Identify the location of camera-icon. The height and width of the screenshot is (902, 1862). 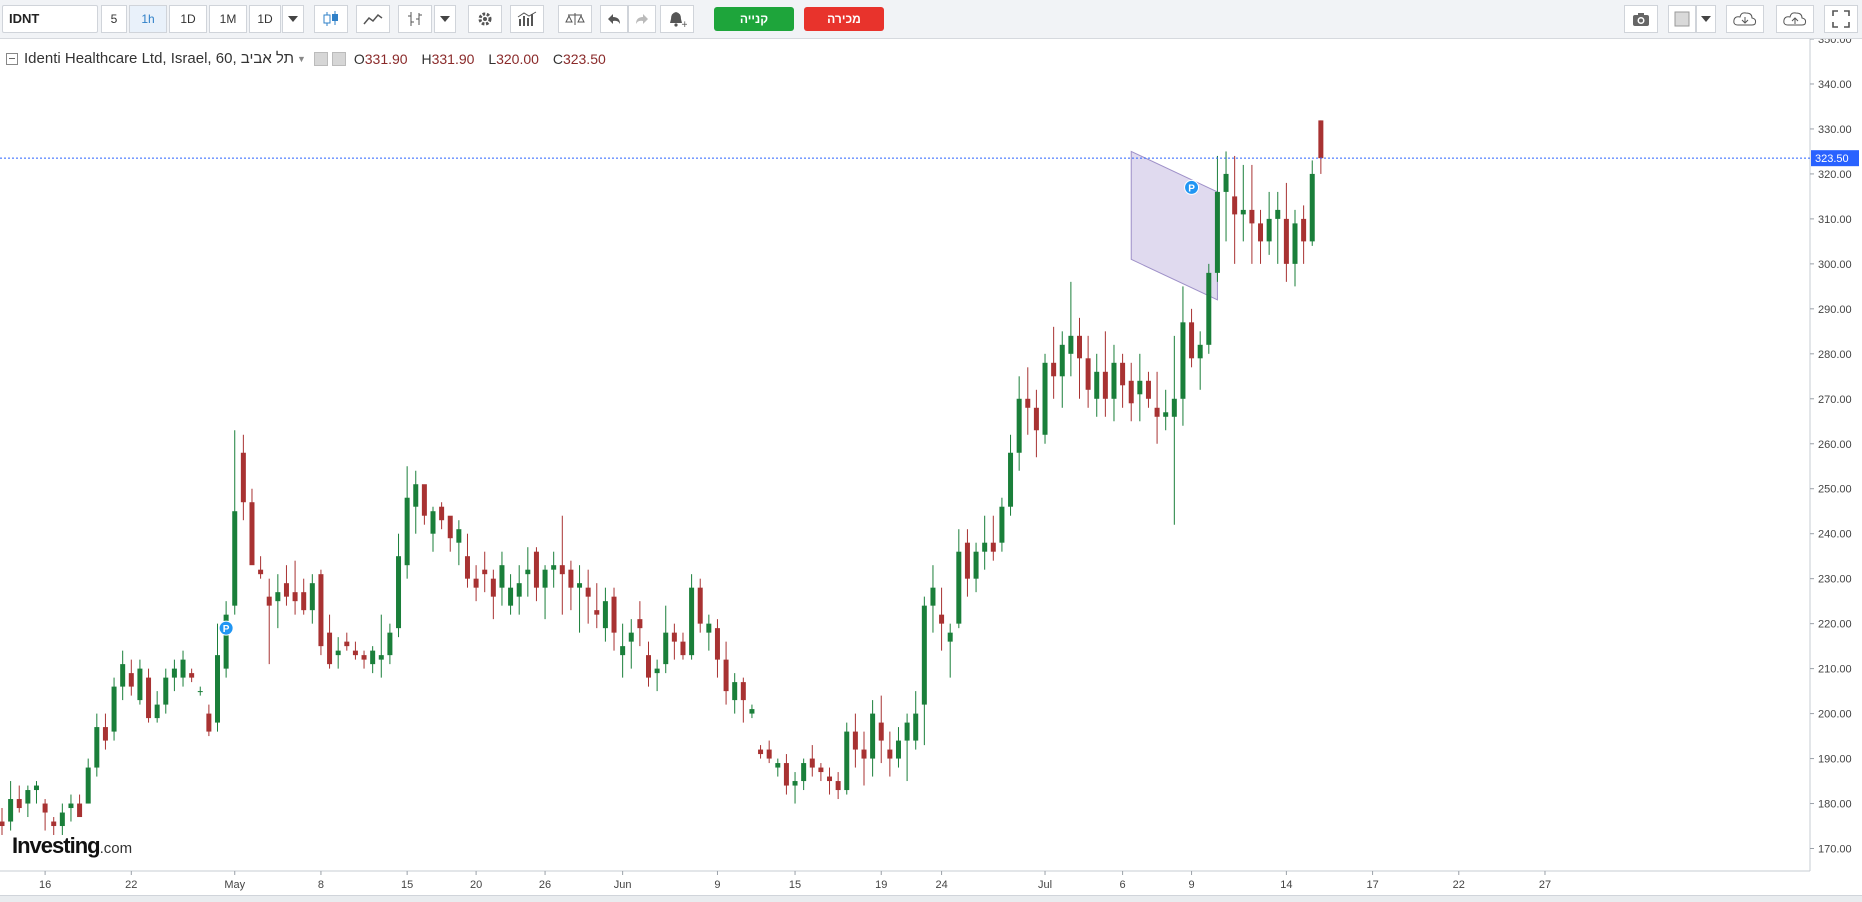
(1641, 19).